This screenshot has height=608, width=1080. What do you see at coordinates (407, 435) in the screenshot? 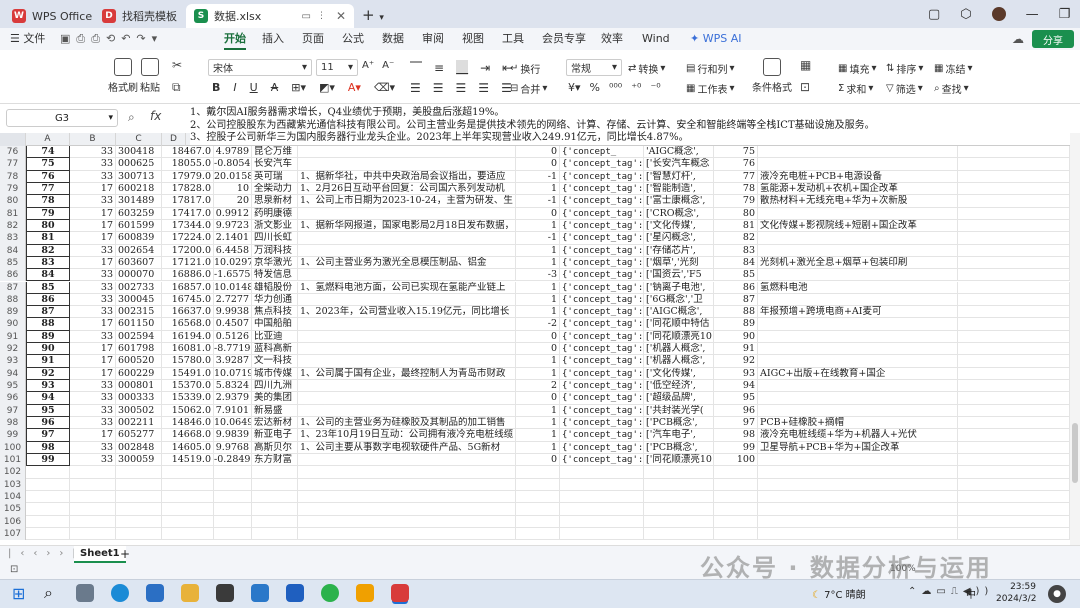
I see `cell-col-g: 1、23年10月19日互动：公司拥有液冷充电桩线缆` at bounding box center [407, 435].